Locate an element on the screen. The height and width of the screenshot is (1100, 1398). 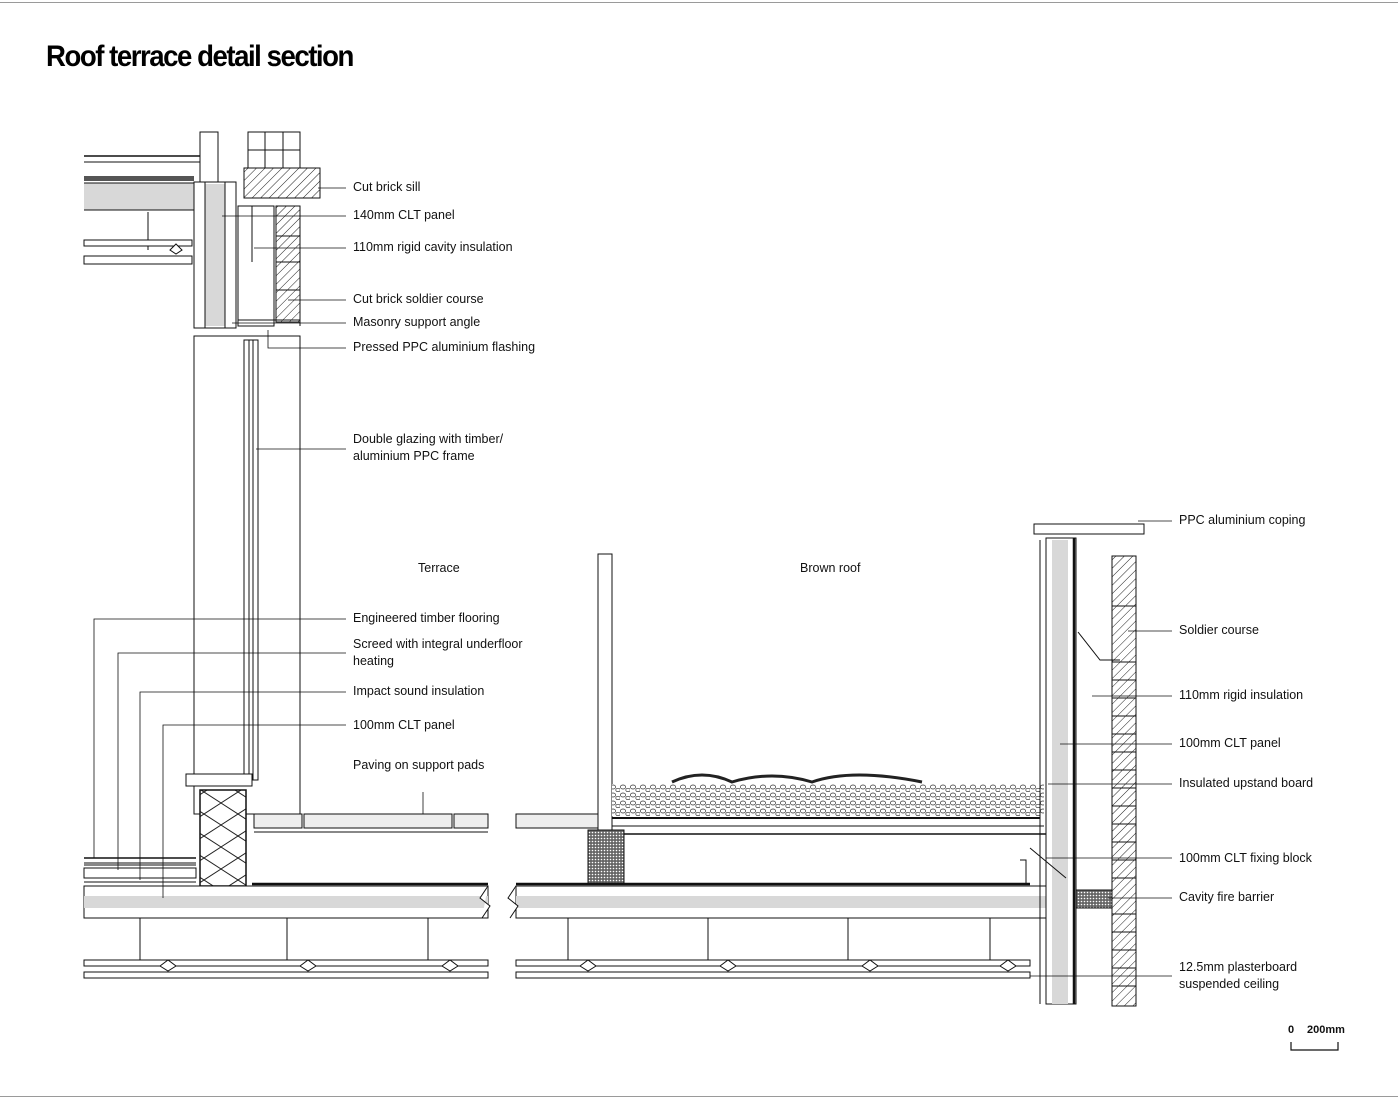
zone-terrace: Terrace is located at coordinates (439, 568).